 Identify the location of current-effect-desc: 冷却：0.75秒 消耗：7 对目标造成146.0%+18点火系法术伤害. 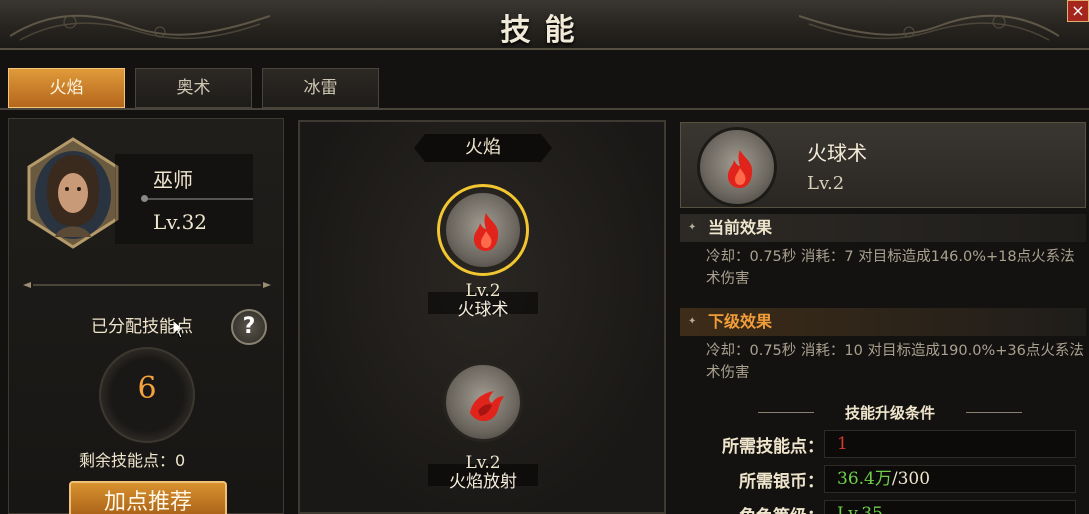
(890, 268).